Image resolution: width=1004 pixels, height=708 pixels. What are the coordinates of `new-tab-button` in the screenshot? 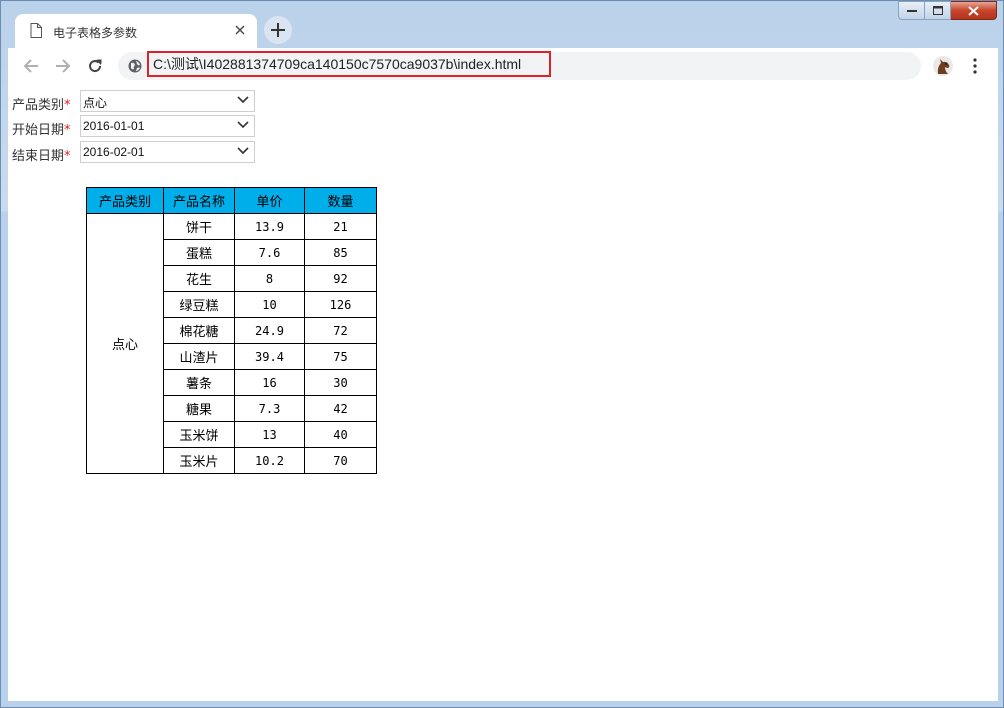 It's located at (278, 30).